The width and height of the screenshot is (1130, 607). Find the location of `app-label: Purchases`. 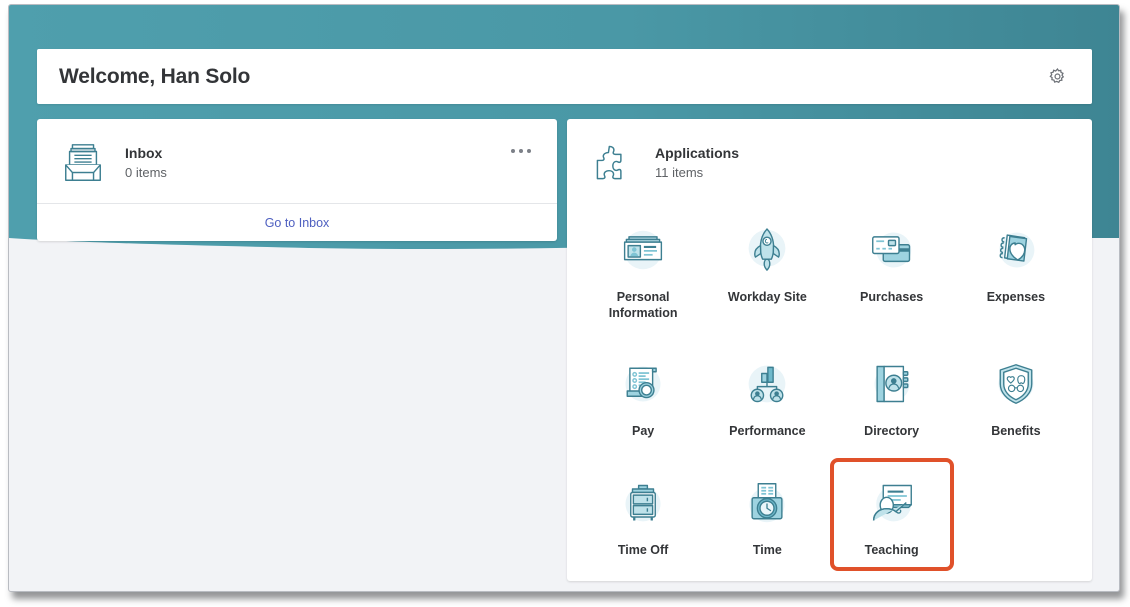

app-label: Purchases is located at coordinates (892, 297).